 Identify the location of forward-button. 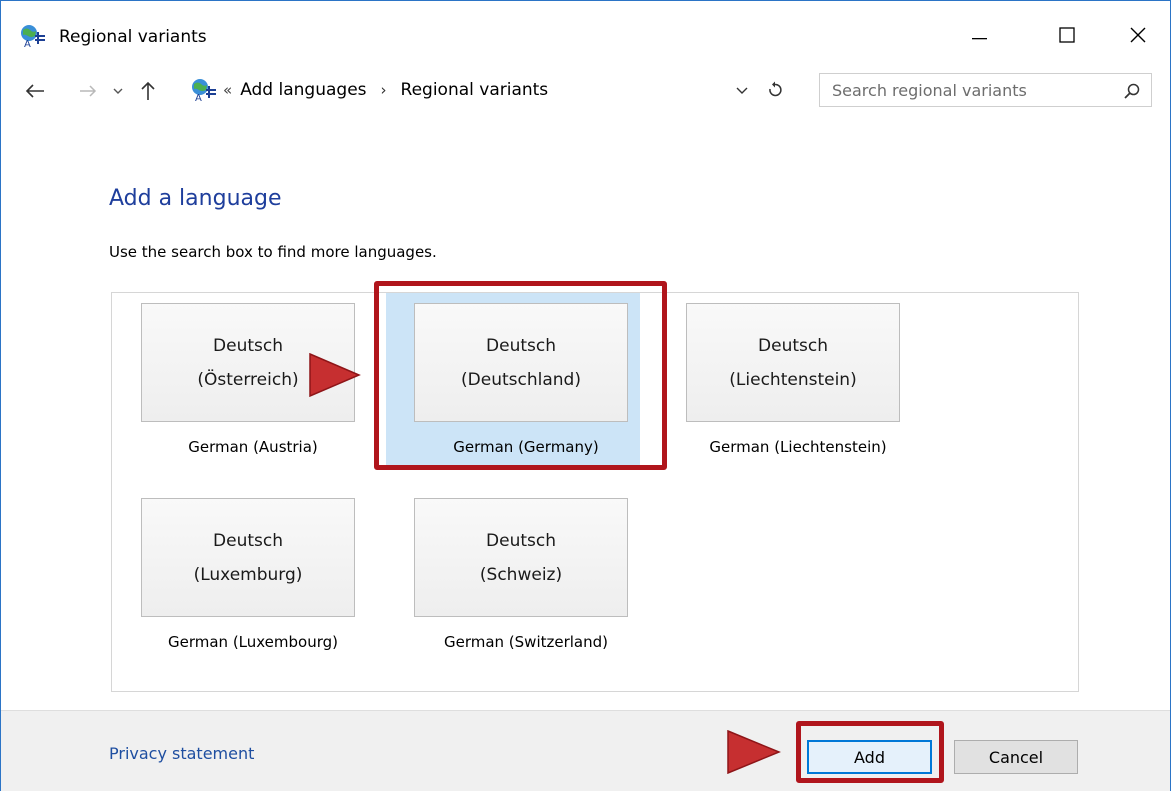
(88, 91).